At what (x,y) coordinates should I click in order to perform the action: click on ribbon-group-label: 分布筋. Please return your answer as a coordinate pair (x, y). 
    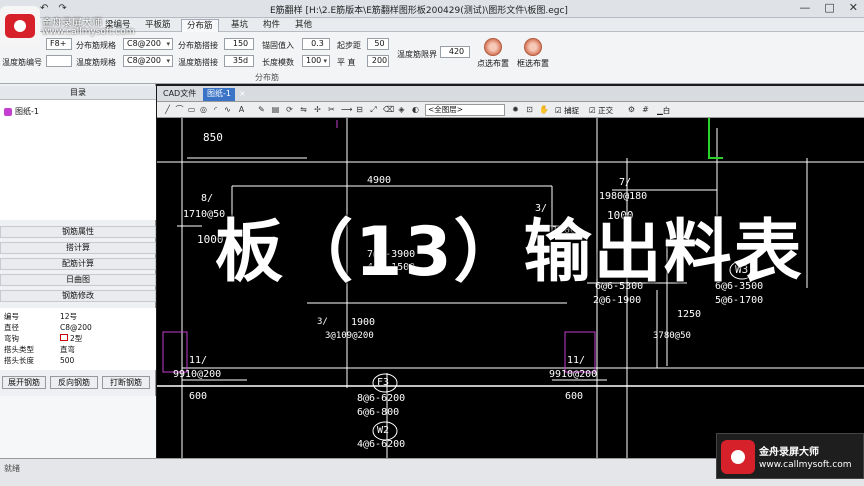
    Looking at the image, I should click on (267, 77).